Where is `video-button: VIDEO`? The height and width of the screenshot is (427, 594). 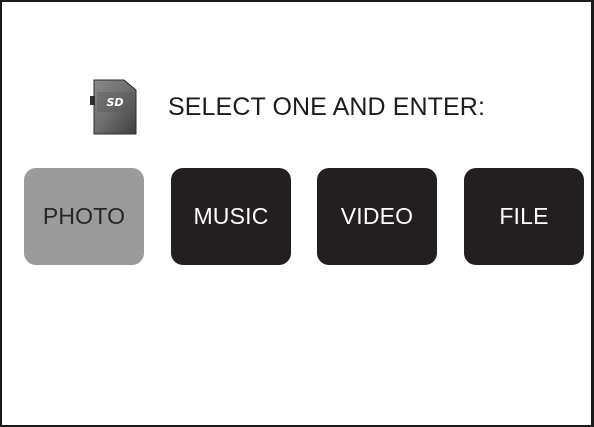 video-button: VIDEO is located at coordinates (377, 216).